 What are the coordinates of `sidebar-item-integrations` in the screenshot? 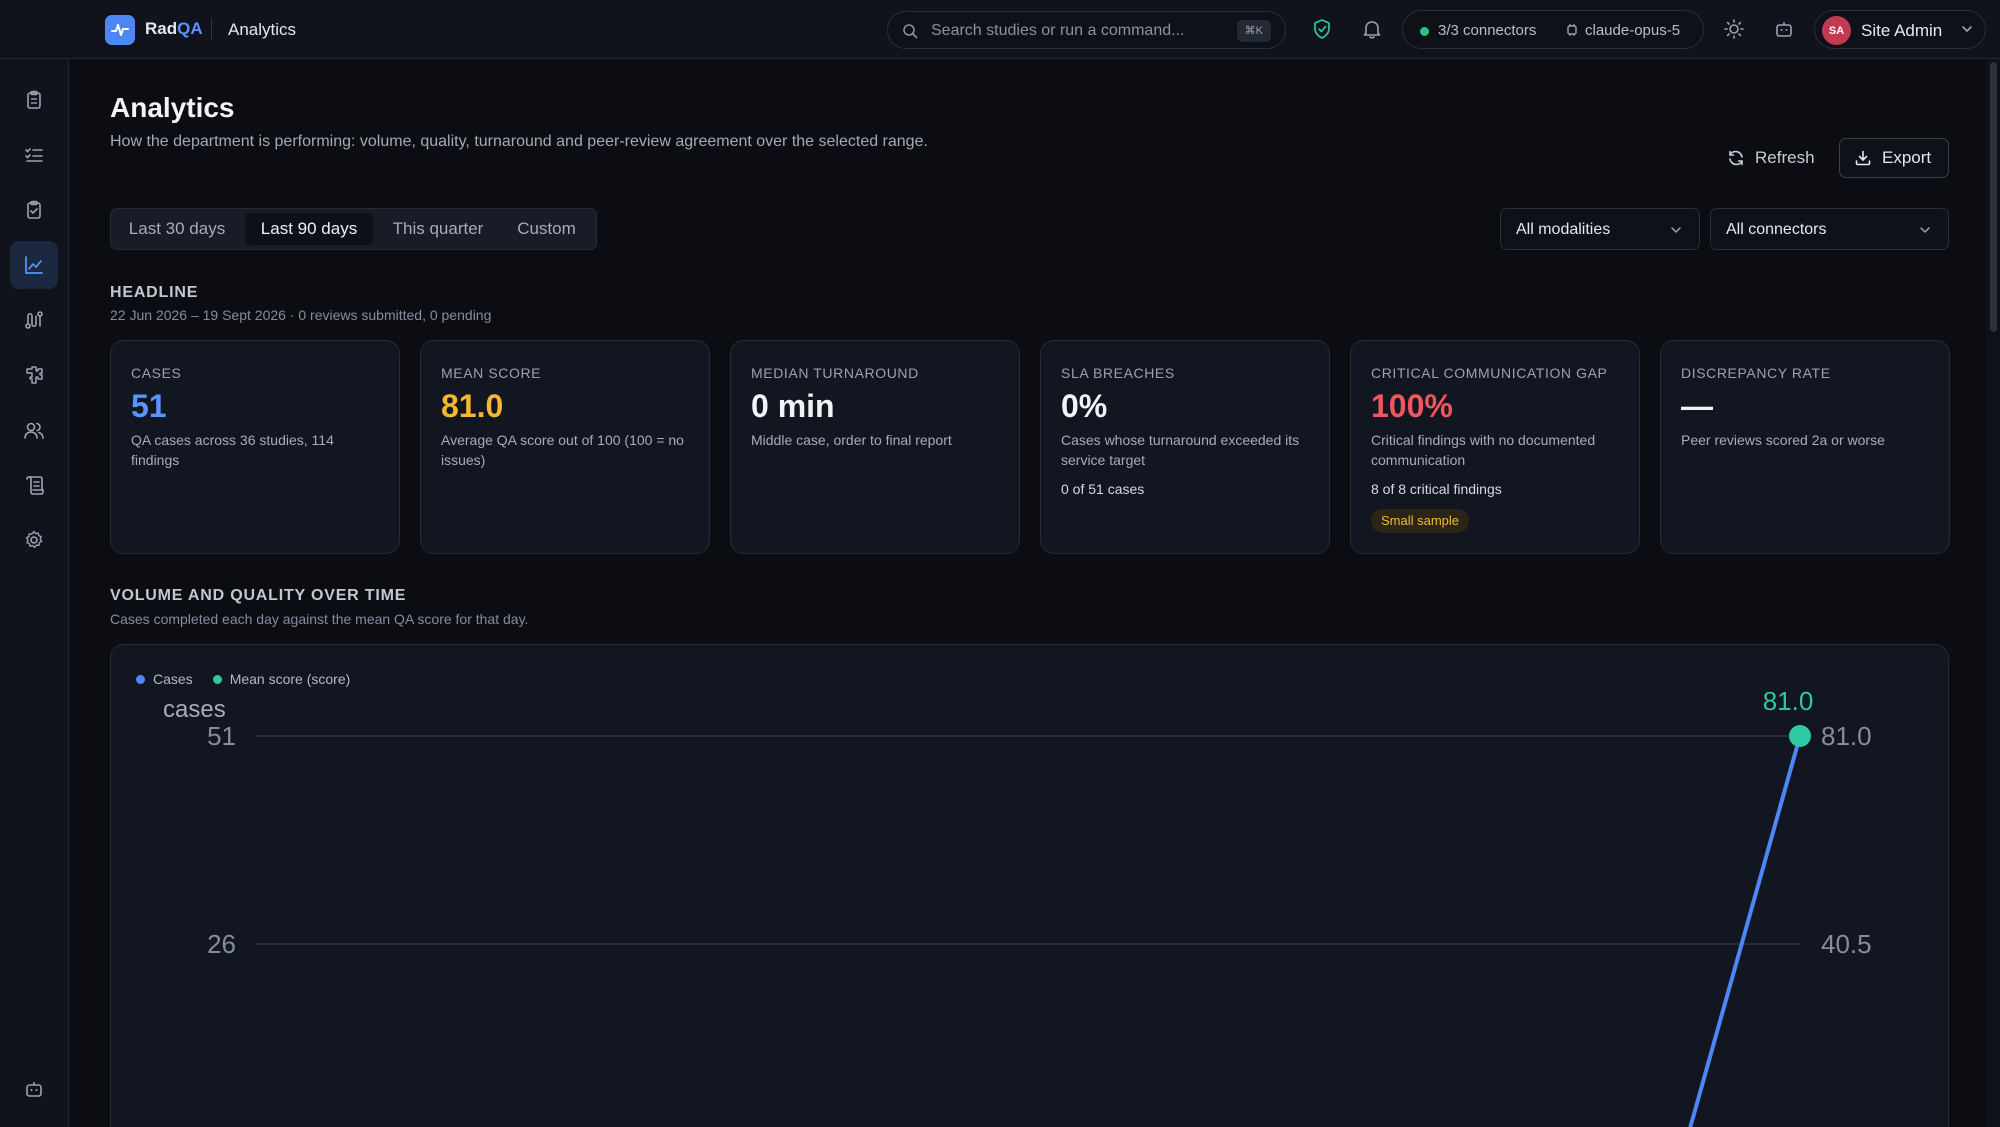 It's located at (34, 375).